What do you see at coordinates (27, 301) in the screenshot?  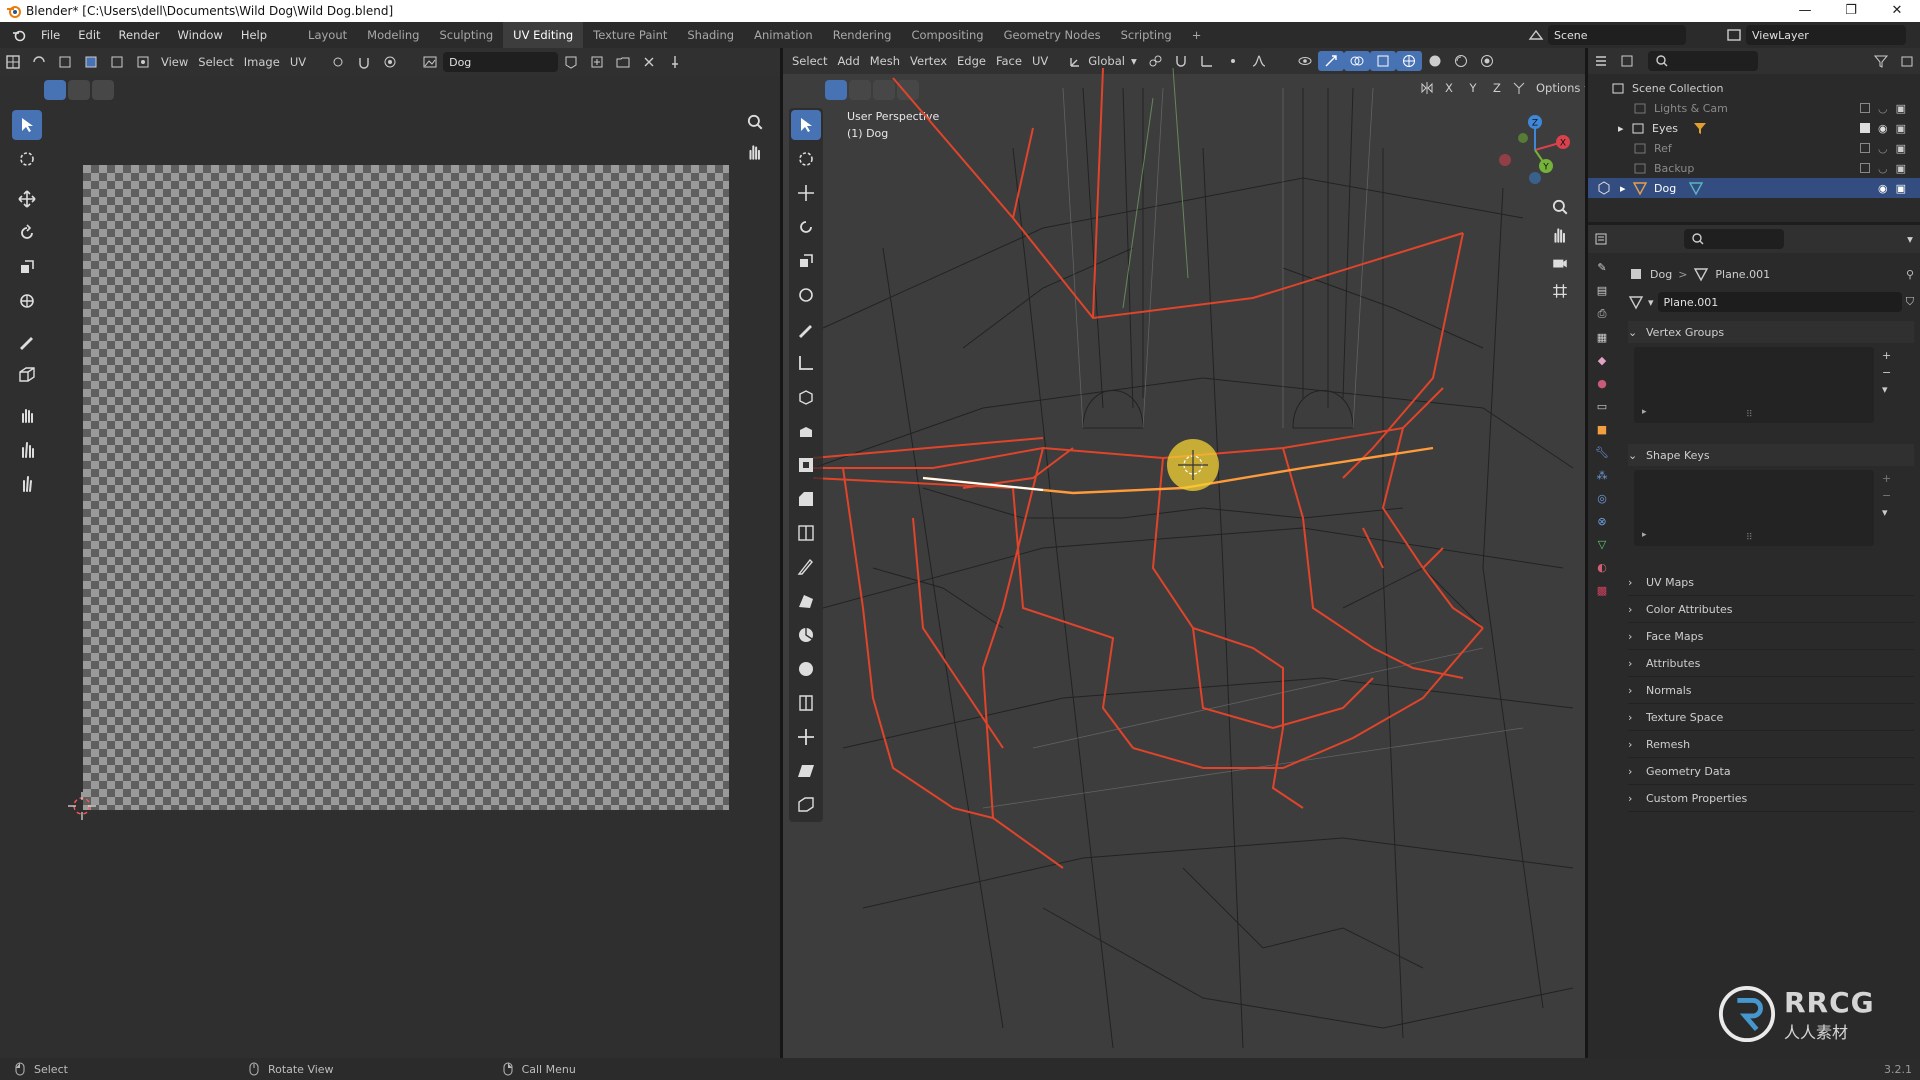 I see `transform-tool-icon` at bounding box center [27, 301].